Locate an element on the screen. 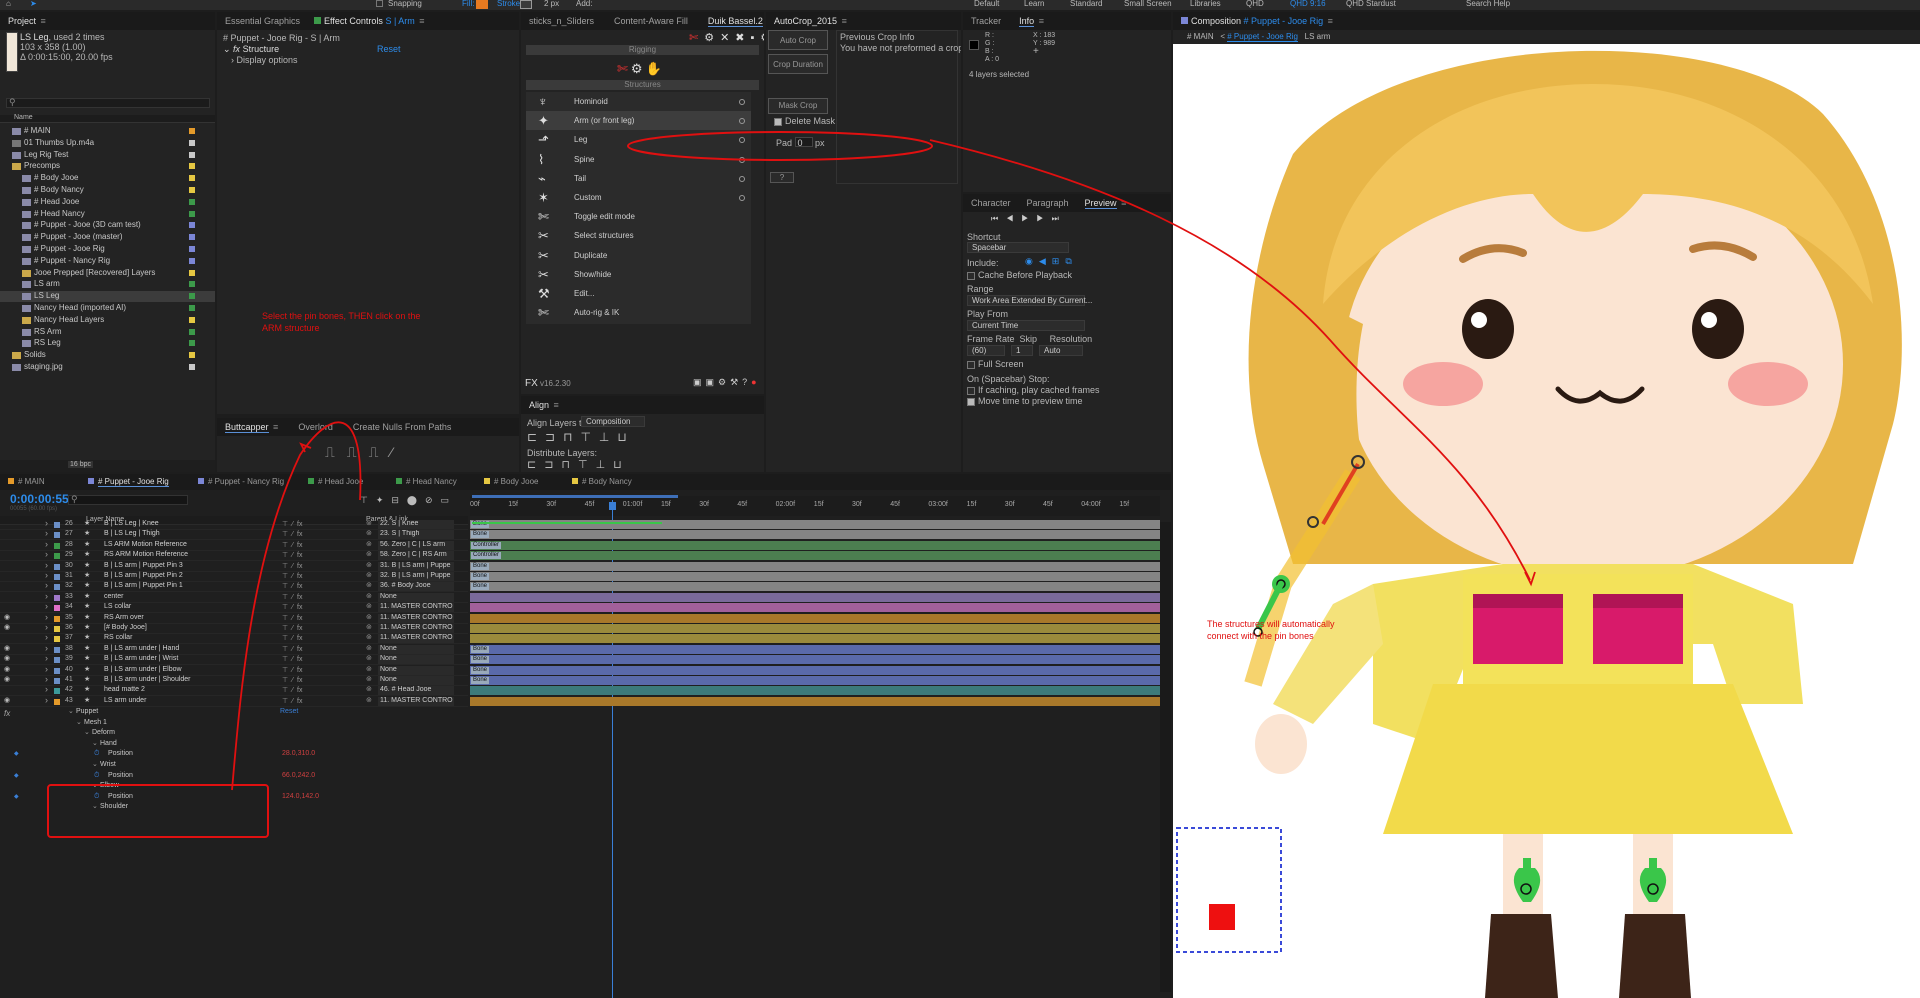  property-row: ⌄ Wrist is located at coordinates (234, 766).